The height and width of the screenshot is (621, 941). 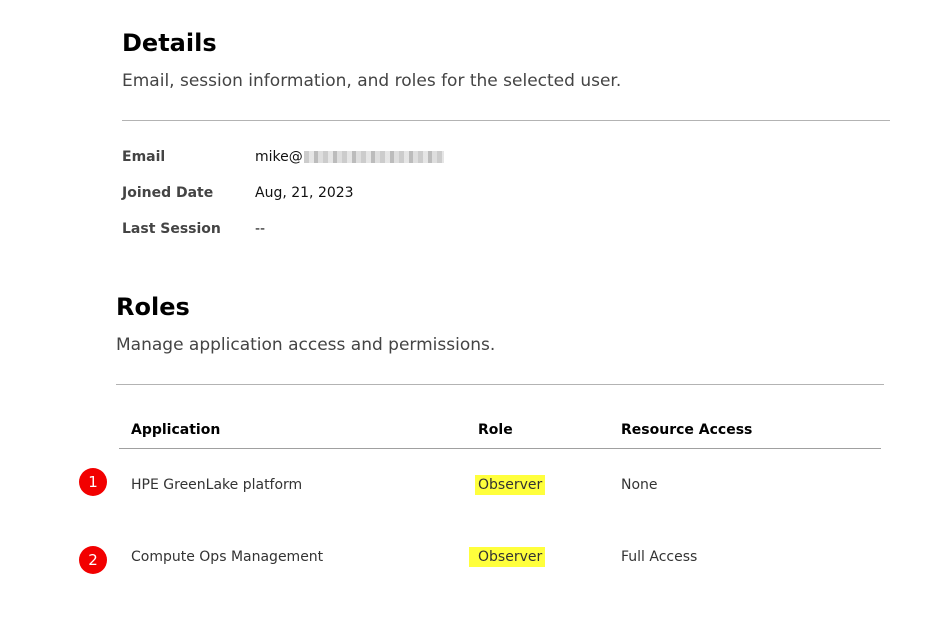 I want to click on row-2-role: Observer, so click(x=507, y=557).